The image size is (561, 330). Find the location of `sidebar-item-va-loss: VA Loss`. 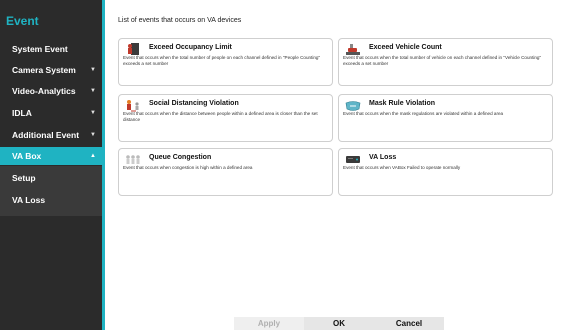

sidebar-item-va-loss: VA Loss is located at coordinates (51, 200).